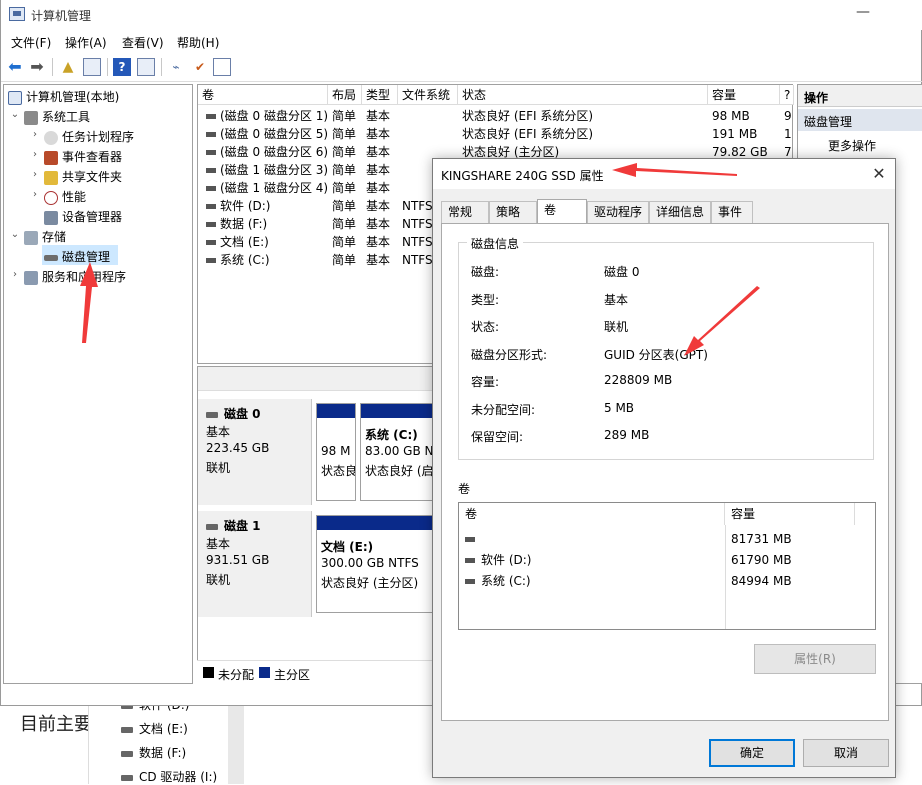 The width and height of the screenshot is (922, 785). I want to click on cd-drive-icon, so click(127, 777).